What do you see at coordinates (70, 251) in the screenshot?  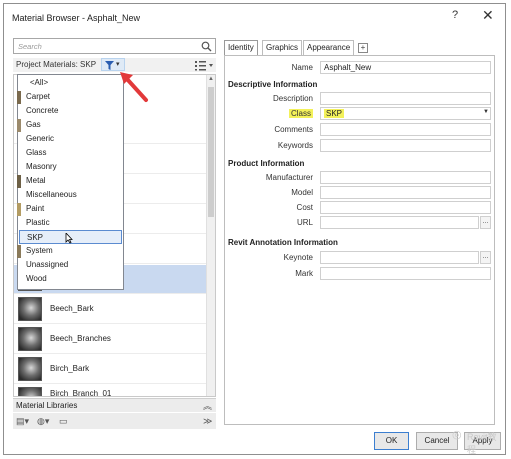 I see `filter-option: System` at bounding box center [70, 251].